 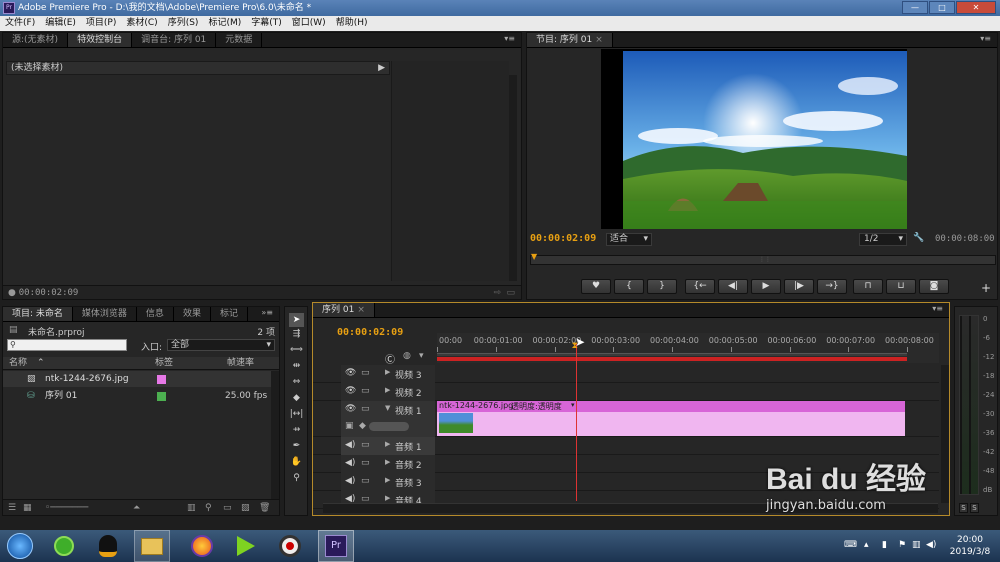 What do you see at coordinates (570, 40) in the screenshot?
I see `tab-program: 节目: 序列 01 ×` at bounding box center [570, 40].